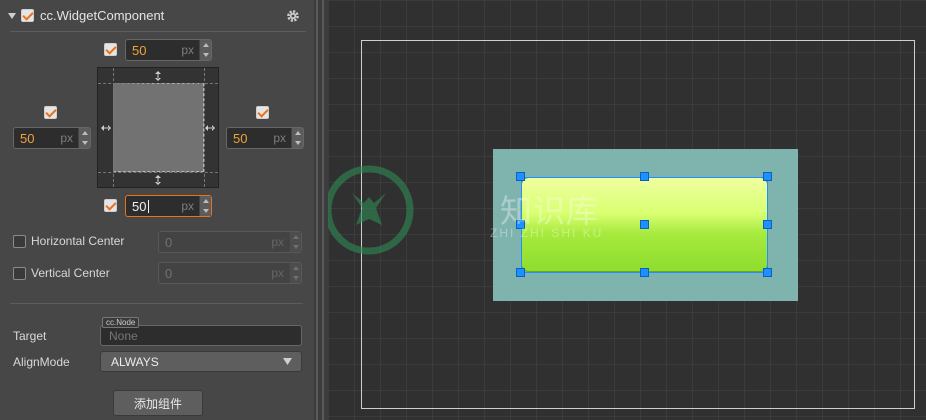 The image size is (926, 420). I want to click on vertical-center-label: Vertical Center, so click(70, 273).